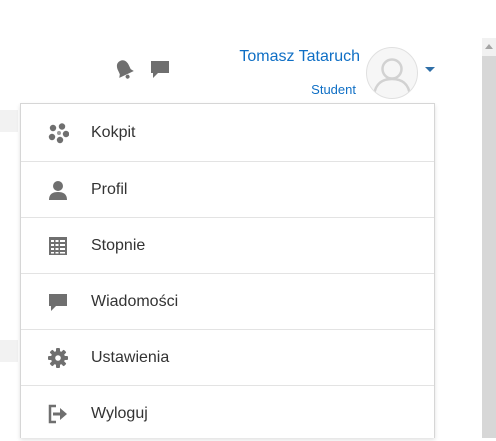 This screenshot has height=441, width=496. What do you see at coordinates (489, 238) in the screenshot?
I see `page-scrollbar` at bounding box center [489, 238].